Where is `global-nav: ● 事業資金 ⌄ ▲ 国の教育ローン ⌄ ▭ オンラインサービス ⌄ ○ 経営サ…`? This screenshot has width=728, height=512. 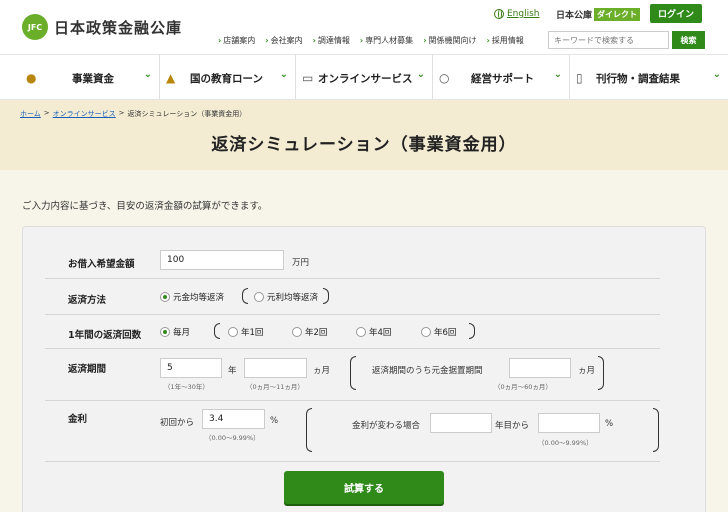 global-nav: ● 事業資金 ⌄ ▲ 国の教育ローン ⌄ ▭ オンラインサービス ⌄ ○ 経営サ… is located at coordinates (364, 77).